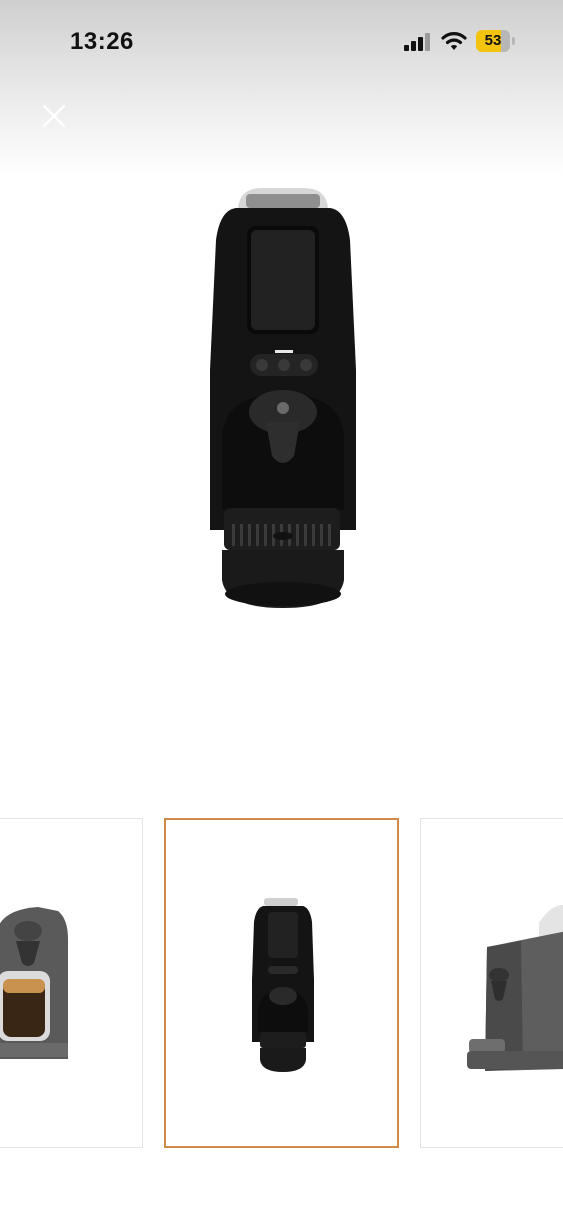  Describe the element at coordinates (419, 42) in the screenshot. I see `cellular-signal-icon` at that location.